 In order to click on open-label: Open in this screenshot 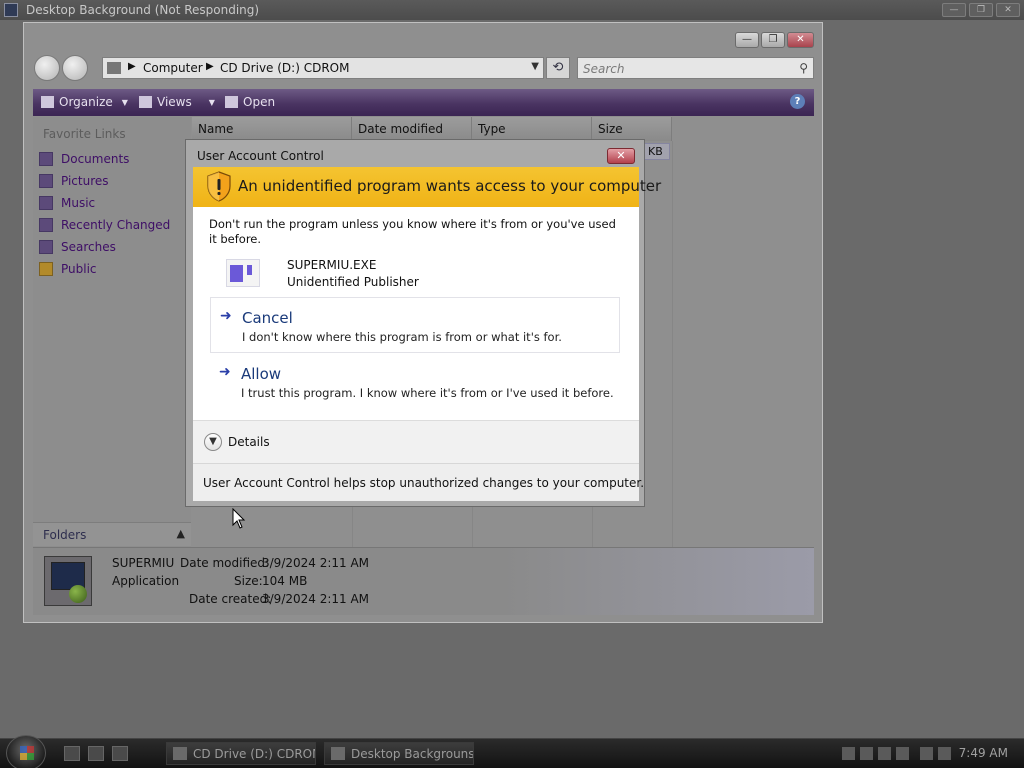, I will do `click(259, 102)`.